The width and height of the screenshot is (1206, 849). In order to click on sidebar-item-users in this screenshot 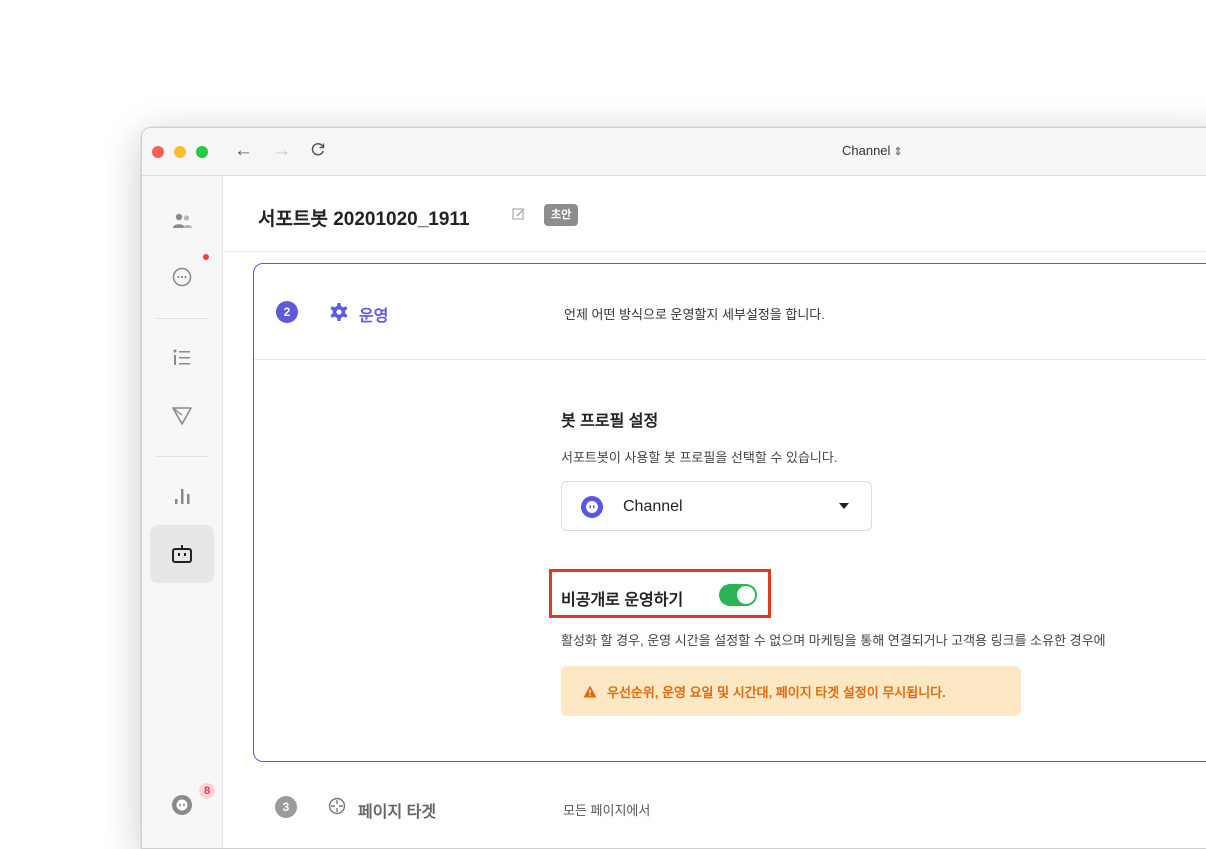, I will do `click(182, 221)`.